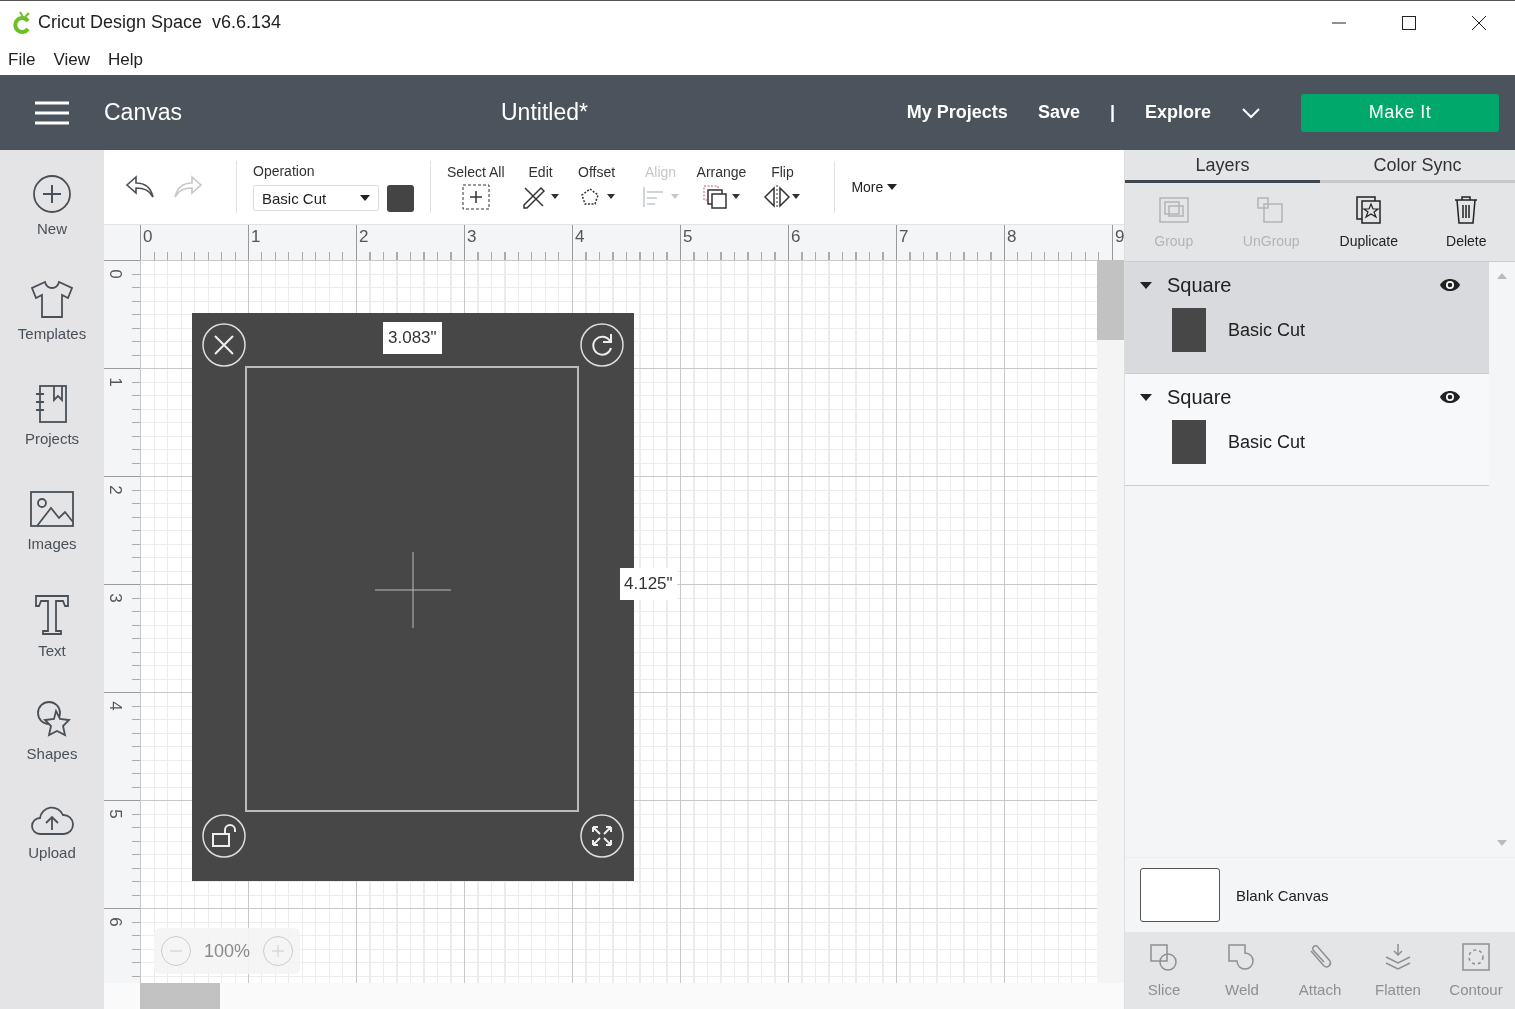  I want to click on maximize-icon, so click(1409, 22).